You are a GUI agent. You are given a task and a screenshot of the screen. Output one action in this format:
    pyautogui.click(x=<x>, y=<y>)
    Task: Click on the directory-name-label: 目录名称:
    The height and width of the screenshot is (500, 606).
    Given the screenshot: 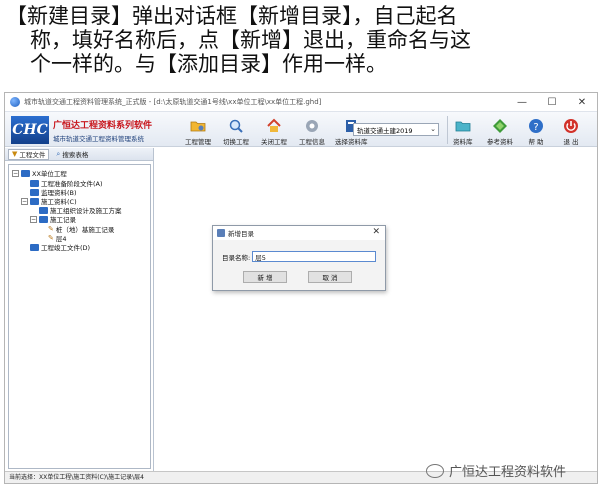 What is the action you would take?
    pyautogui.click(x=236, y=257)
    